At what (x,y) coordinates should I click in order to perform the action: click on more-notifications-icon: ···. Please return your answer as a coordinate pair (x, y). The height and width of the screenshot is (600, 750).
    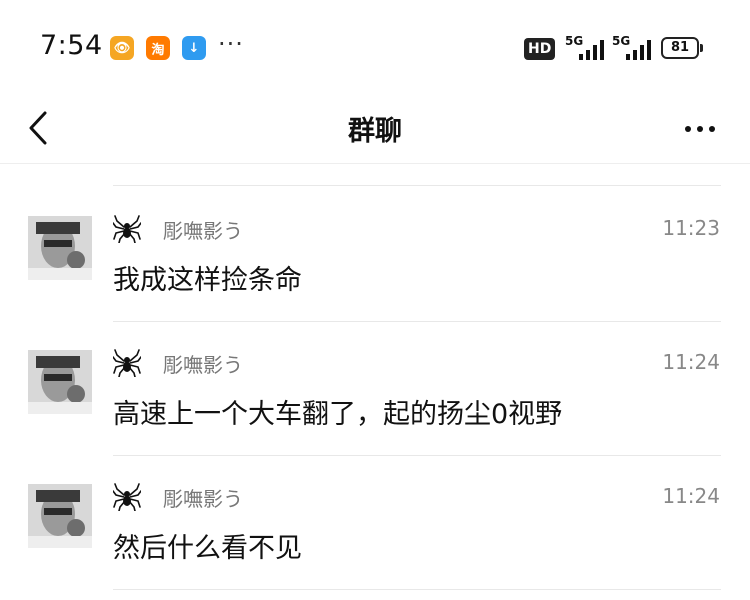
    Looking at the image, I should click on (231, 44).